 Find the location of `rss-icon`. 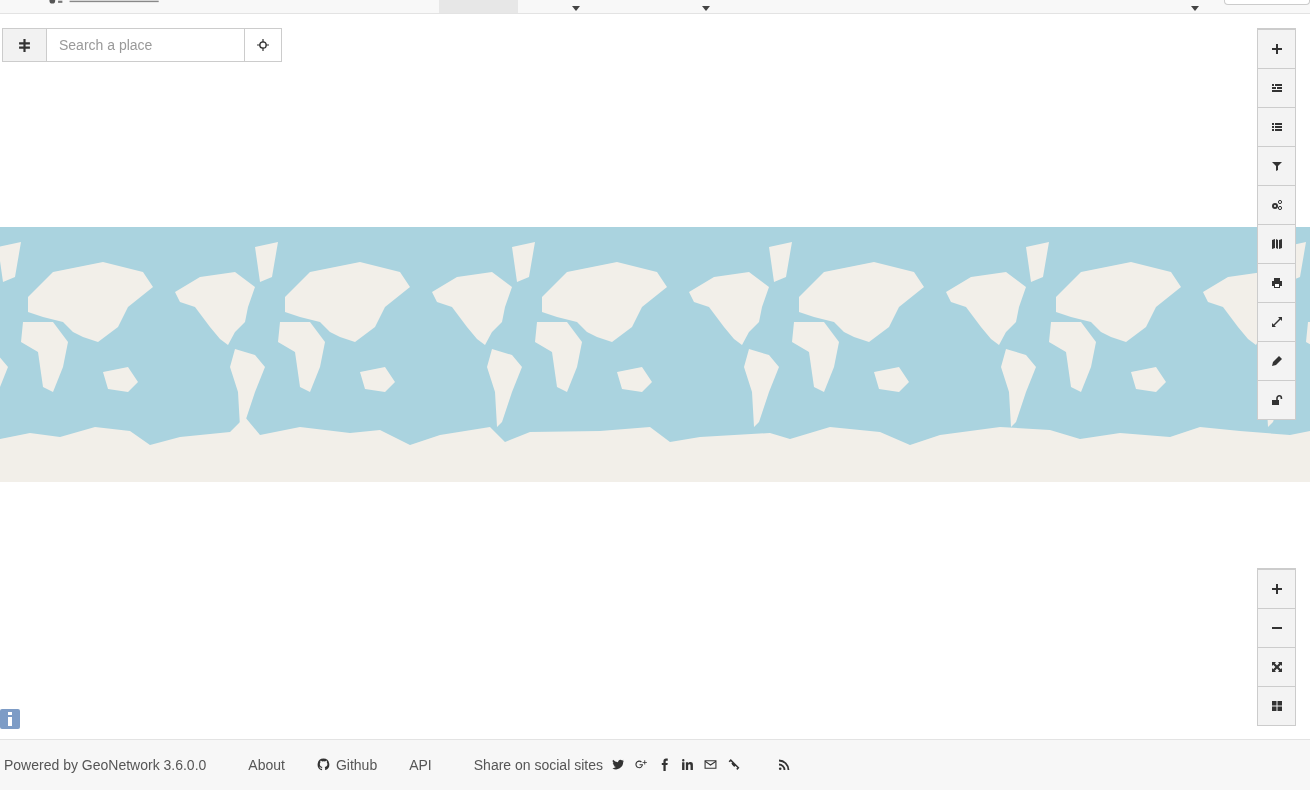

rss-icon is located at coordinates (783, 764).